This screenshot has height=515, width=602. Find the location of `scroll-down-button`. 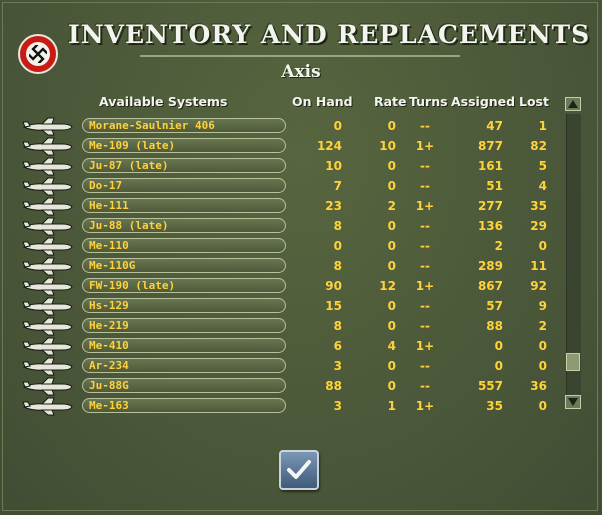

scroll-down-button is located at coordinates (573, 402).